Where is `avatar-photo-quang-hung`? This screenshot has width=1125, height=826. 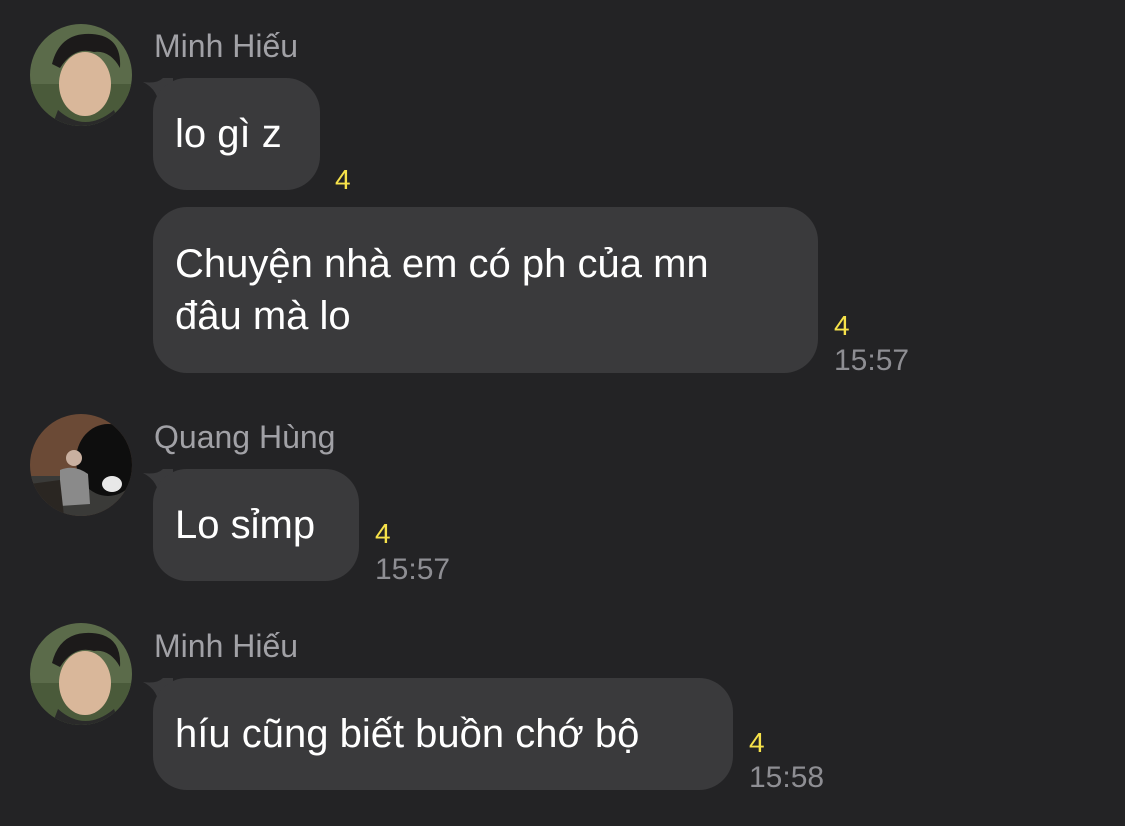 avatar-photo-quang-hung is located at coordinates (81, 465).